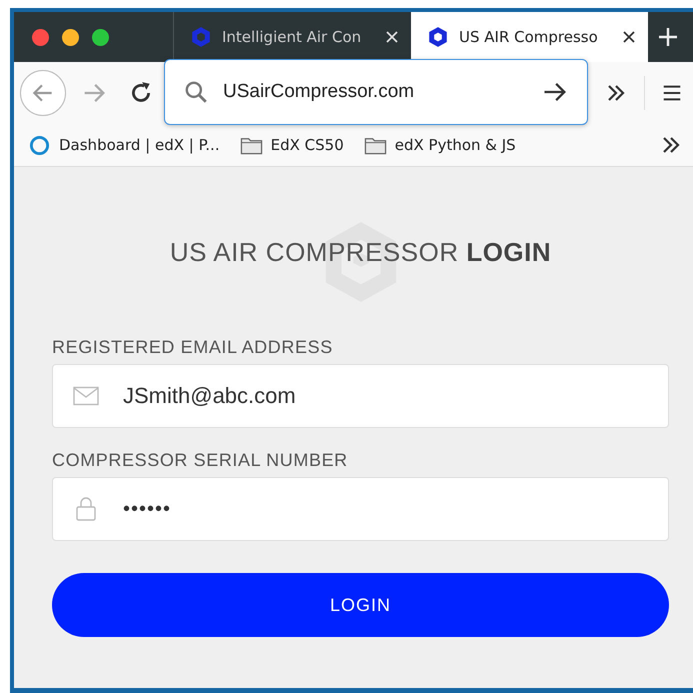 The image size is (693, 693). Describe the element at coordinates (668, 37) in the screenshot. I see `new-tab-icon` at that location.